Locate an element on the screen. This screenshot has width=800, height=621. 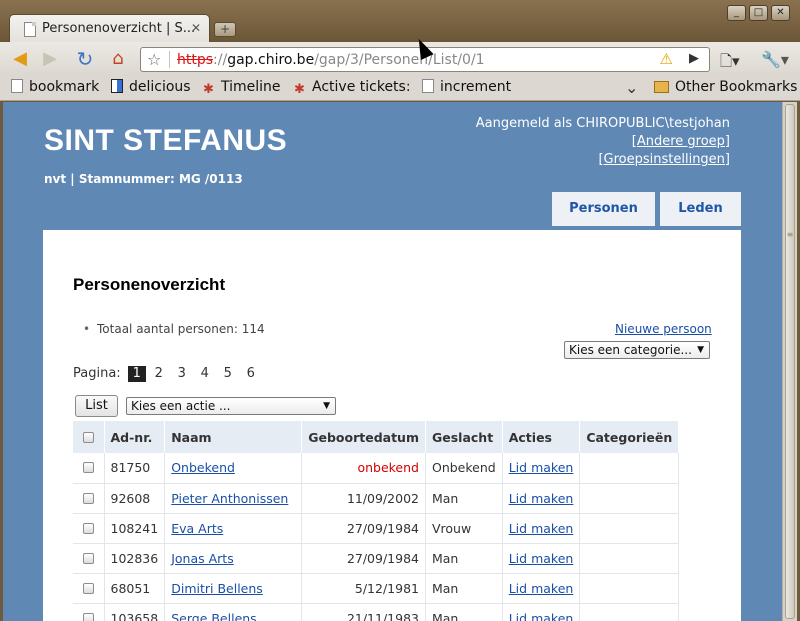
person-link: Pieter Anthonissen is located at coordinates (229, 498).